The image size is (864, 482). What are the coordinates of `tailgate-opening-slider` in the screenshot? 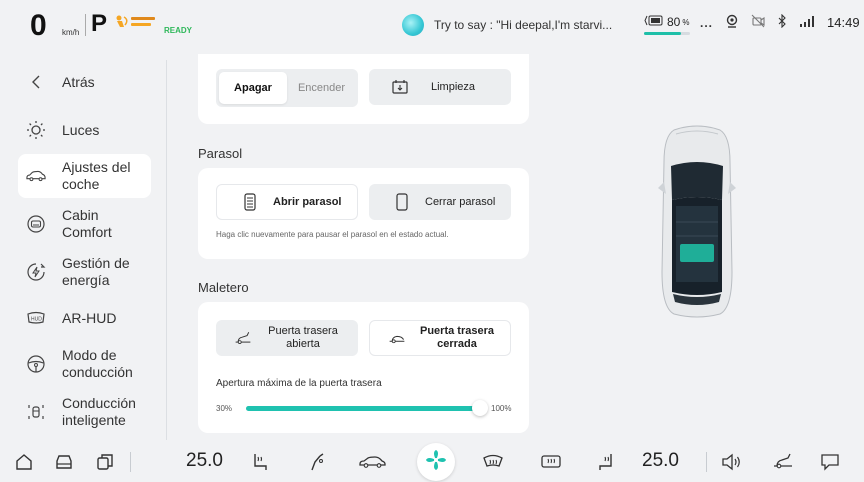 It's located at (365, 408).